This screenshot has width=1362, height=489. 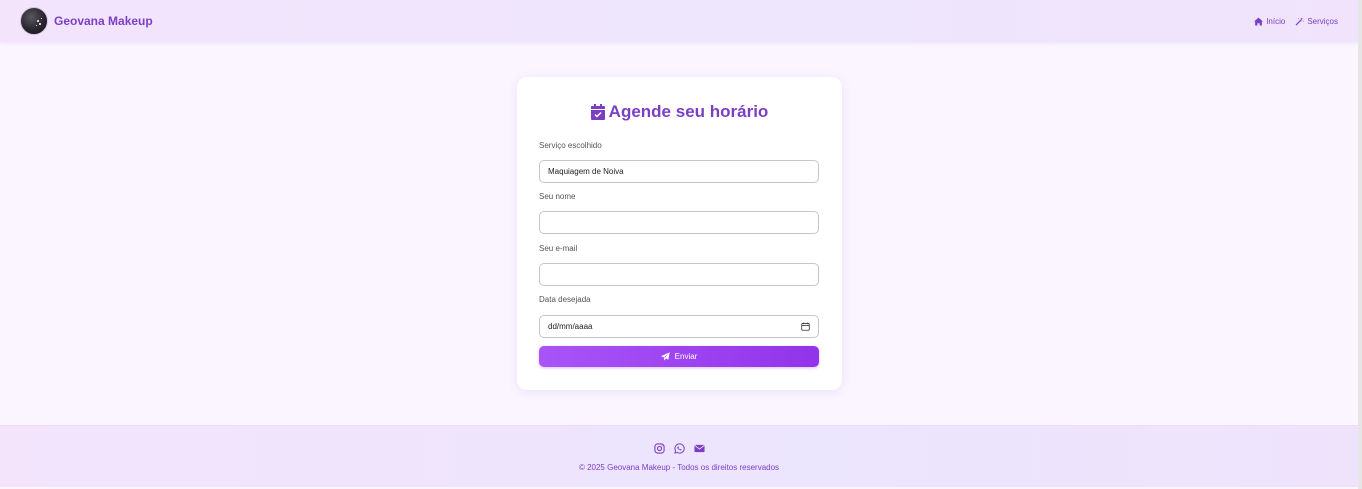 What do you see at coordinates (665, 356) in the screenshot?
I see `paper-plane-icon` at bounding box center [665, 356].